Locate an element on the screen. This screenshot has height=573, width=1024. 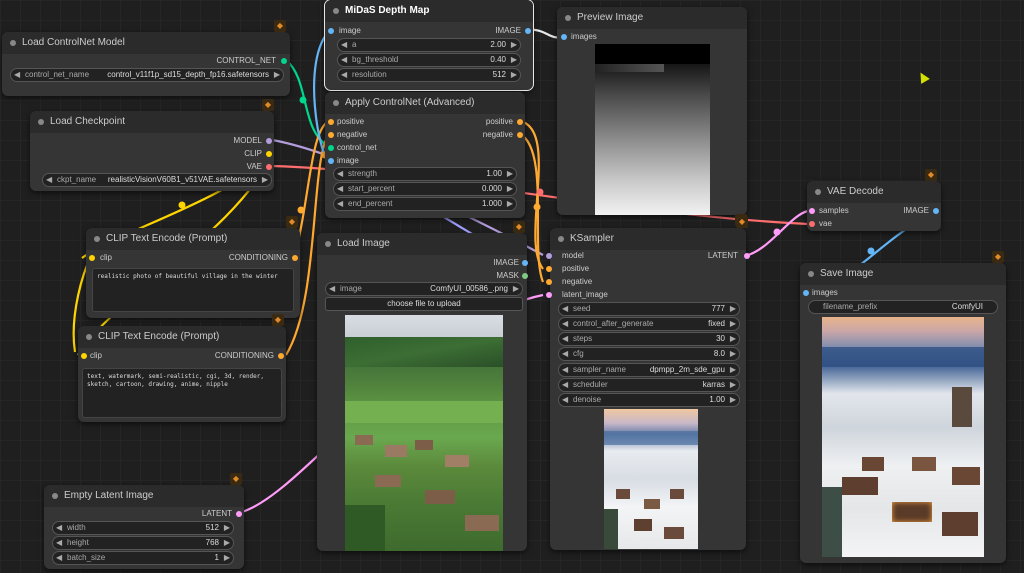
seed-number: ◀ seed 777 ▶ is located at coordinates (649, 309).